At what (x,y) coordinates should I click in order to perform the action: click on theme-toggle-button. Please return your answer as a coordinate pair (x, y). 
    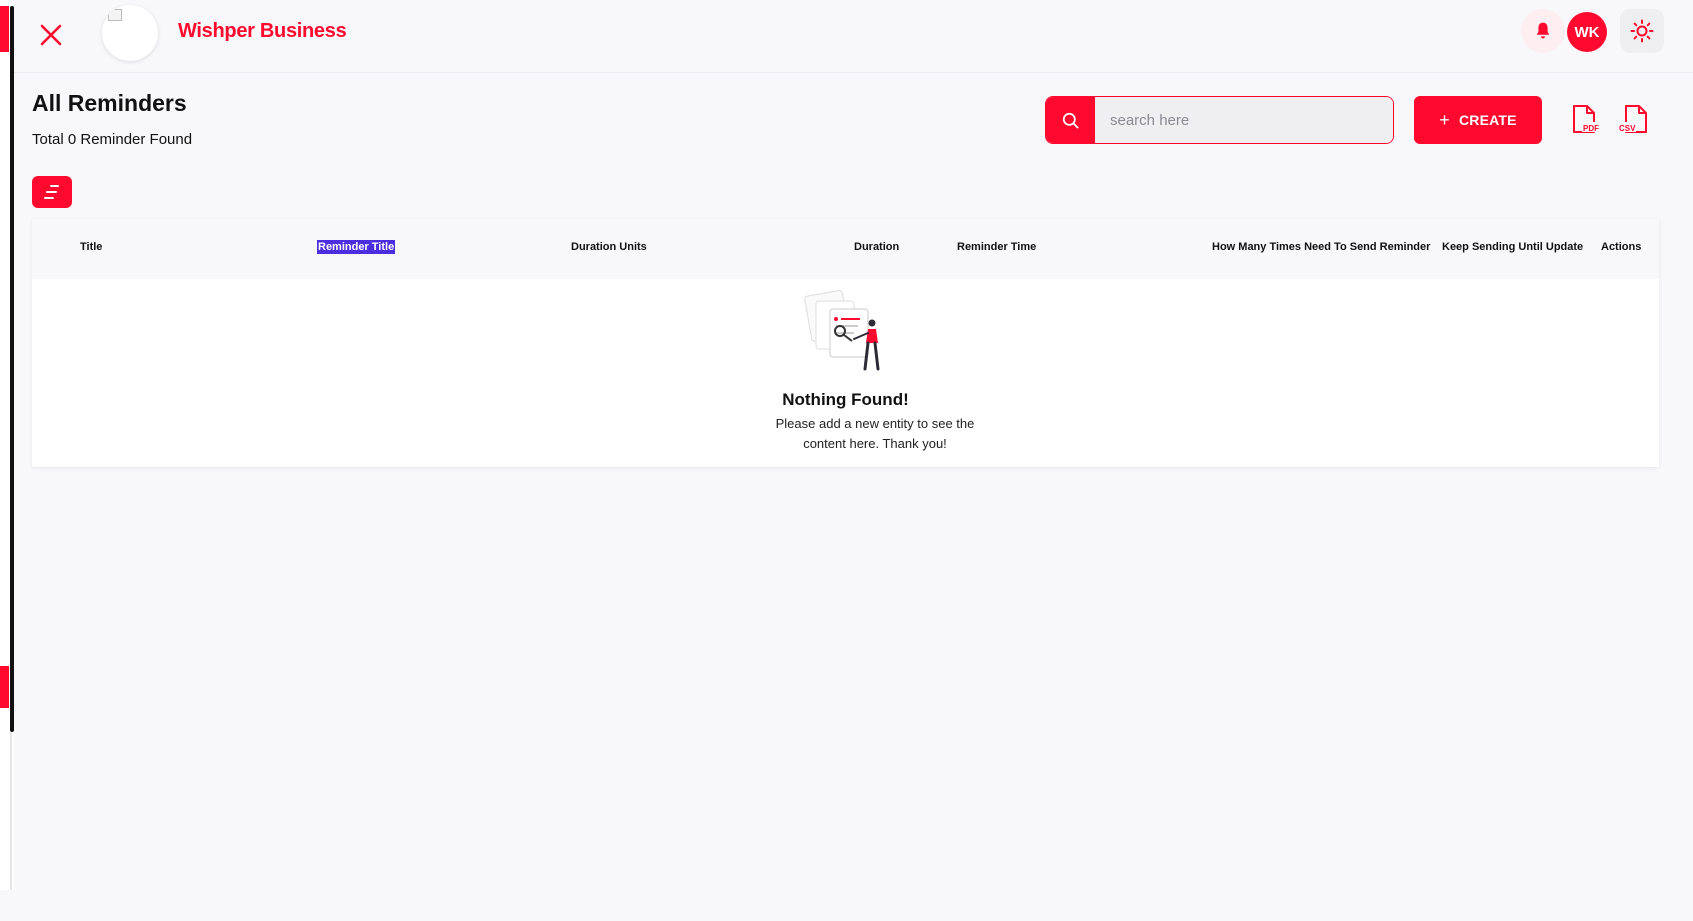
    Looking at the image, I should click on (1642, 31).